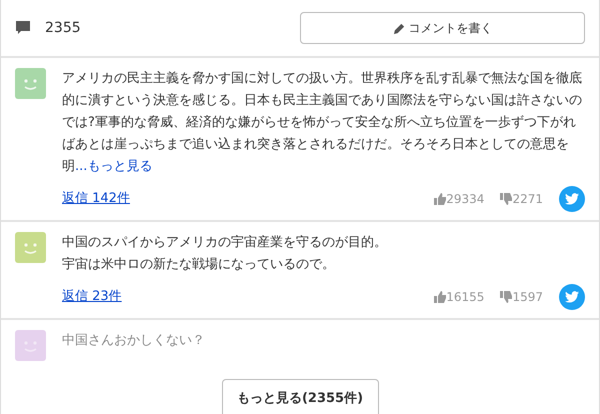  Describe the element at coordinates (92, 297) in the screenshot. I see `replies-link: 返信 23件` at that location.